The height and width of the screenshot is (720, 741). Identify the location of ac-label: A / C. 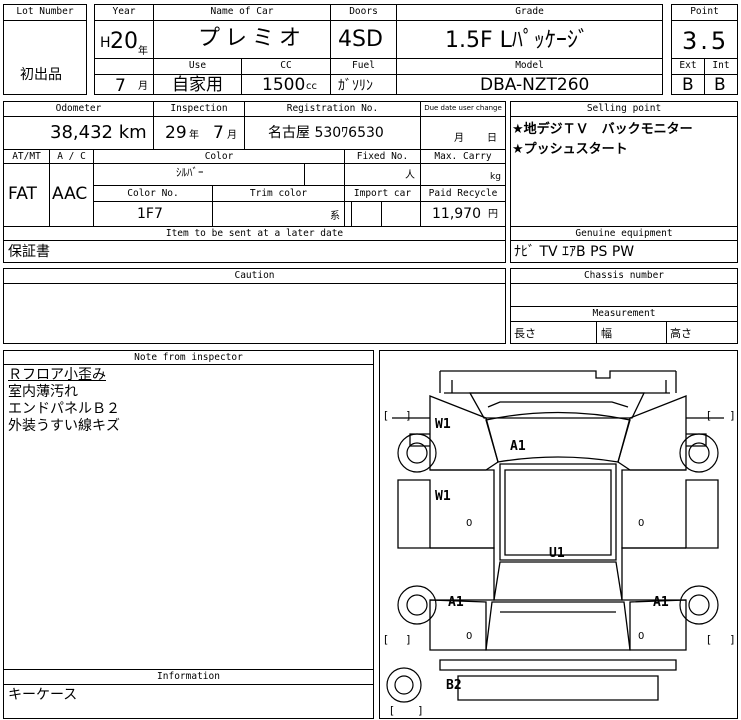
(71, 156).